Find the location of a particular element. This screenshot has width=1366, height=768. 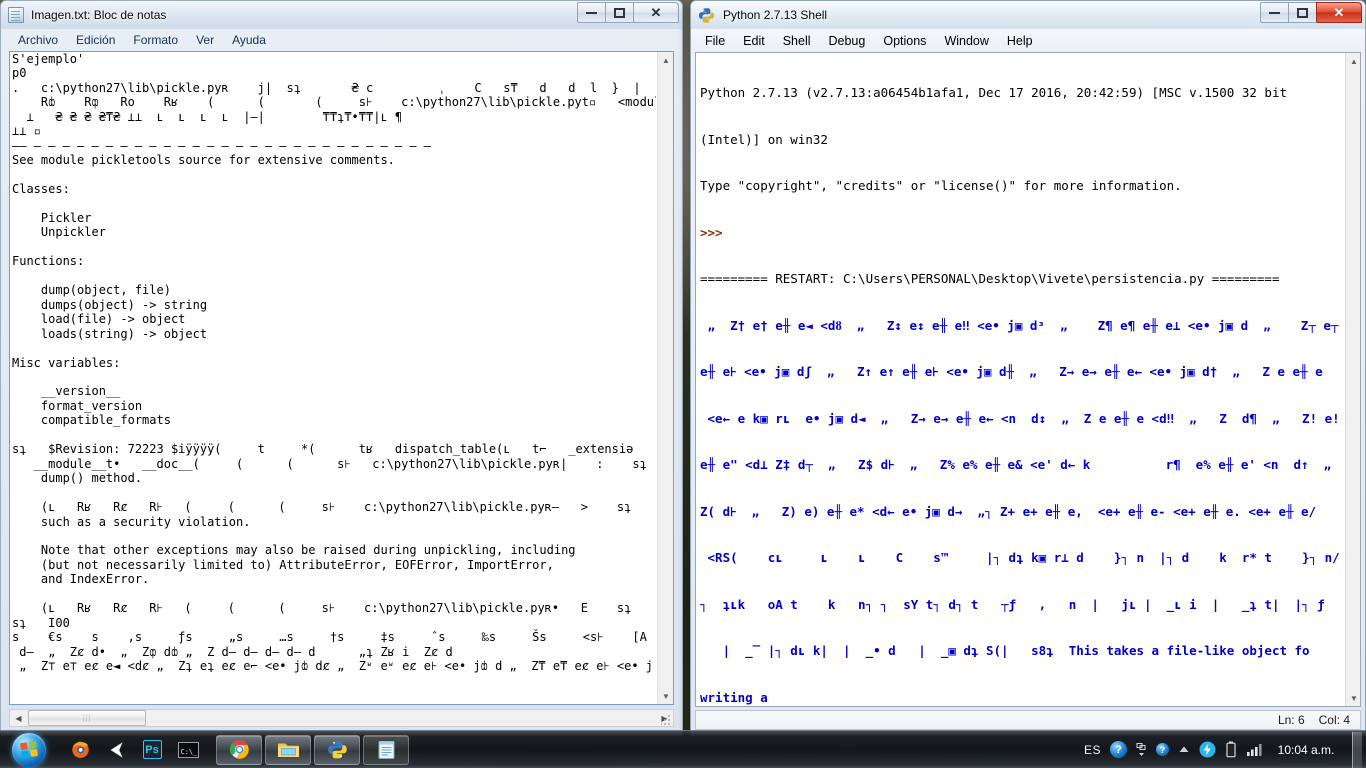

windows-logo-icon is located at coordinates (29, 749).